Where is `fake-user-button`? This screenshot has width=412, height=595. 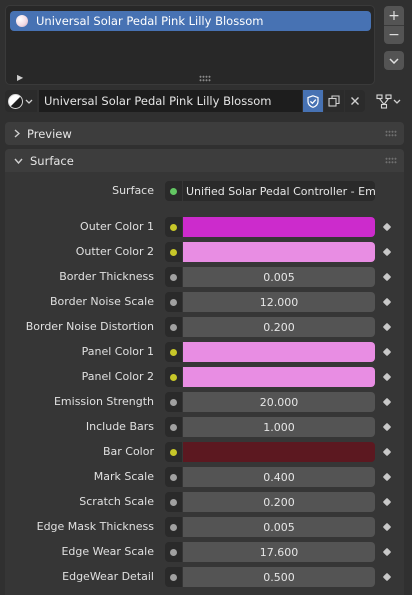 fake-user-button is located at coordinates (313, 101).